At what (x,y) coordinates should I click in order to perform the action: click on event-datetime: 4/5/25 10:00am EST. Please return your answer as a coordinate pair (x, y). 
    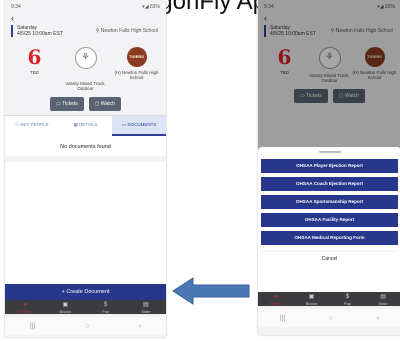
    Looking at the image, I should click on (40, 34).